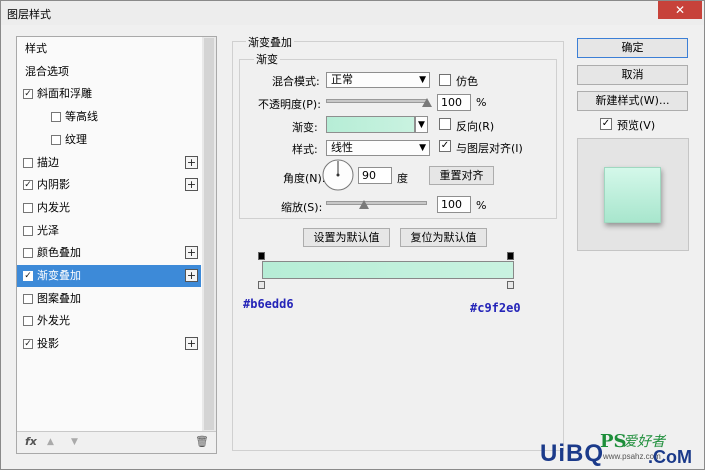 This screenshot has width=705, height=470. Describe the element at coordinates (109, 72) in the screenshot. I see `style-item-1: 混合选项` at that location.